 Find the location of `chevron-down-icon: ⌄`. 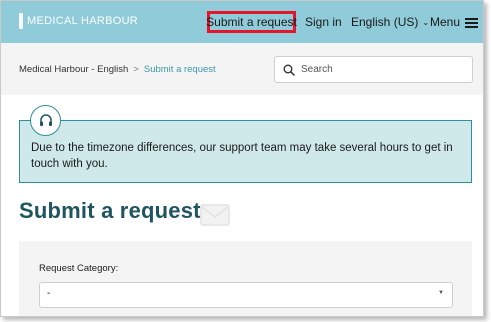

chevron-down-icon: ⌄ is located at coordinates (426, 22).